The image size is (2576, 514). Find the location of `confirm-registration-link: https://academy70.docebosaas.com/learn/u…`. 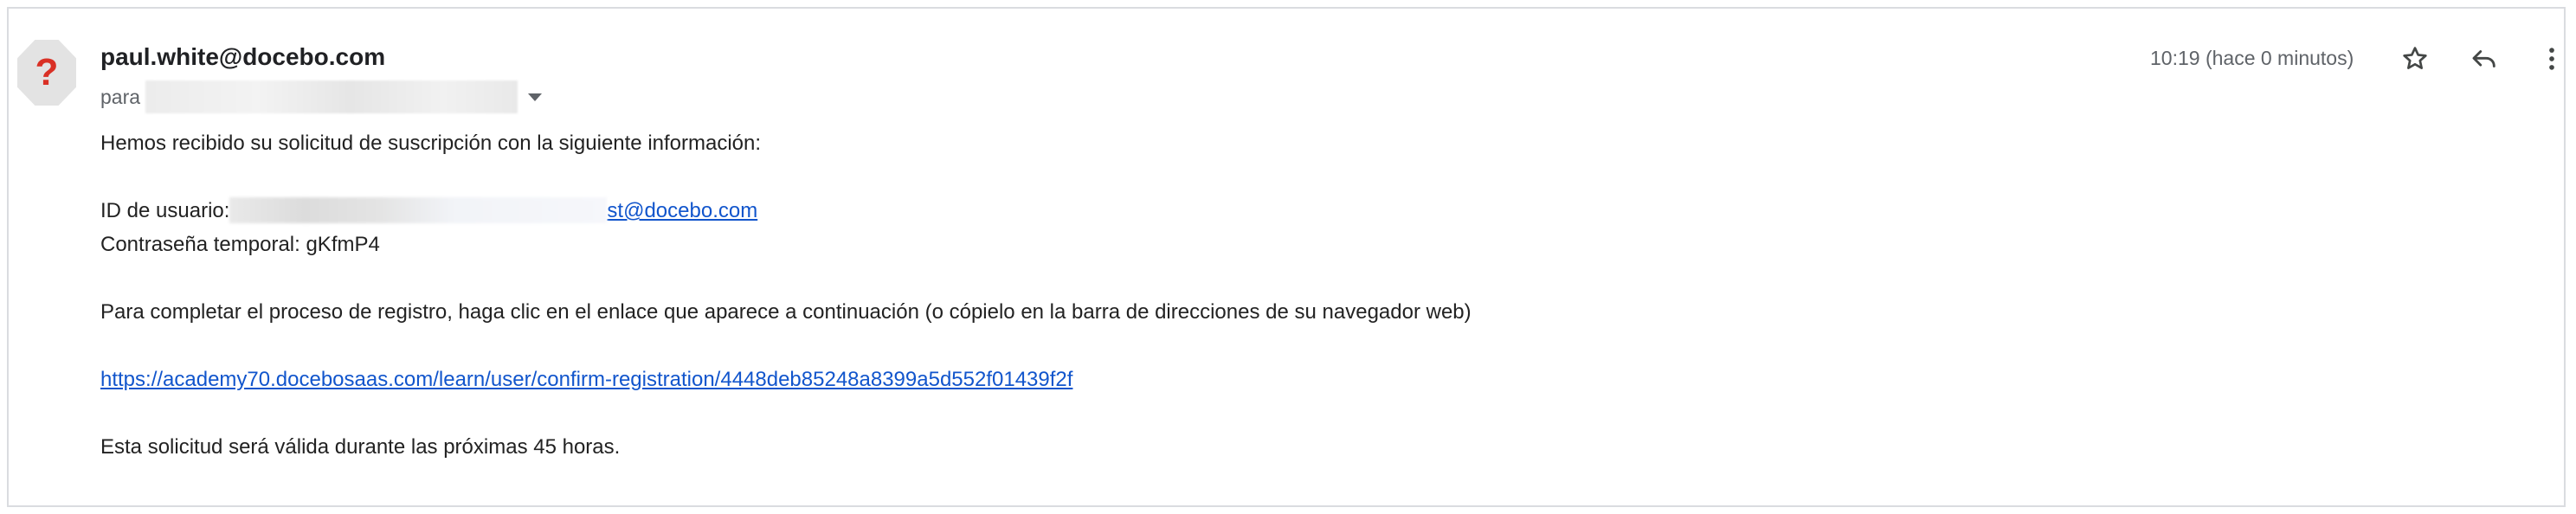

confirm-registration-link: https://academy70.docebosaas.com/learn/u… is located at coordinates (586, 379).